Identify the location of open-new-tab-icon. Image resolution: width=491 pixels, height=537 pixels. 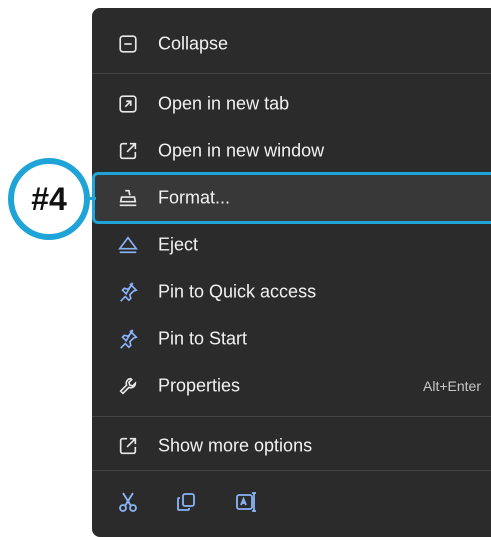
(128, 104).